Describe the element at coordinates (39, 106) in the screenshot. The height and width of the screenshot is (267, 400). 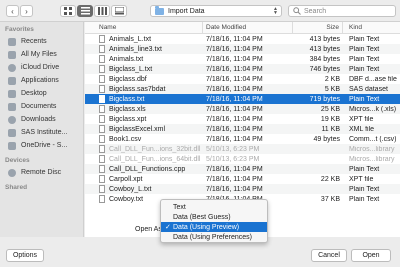
I see `sidebar-item-label: Documents` at that location.